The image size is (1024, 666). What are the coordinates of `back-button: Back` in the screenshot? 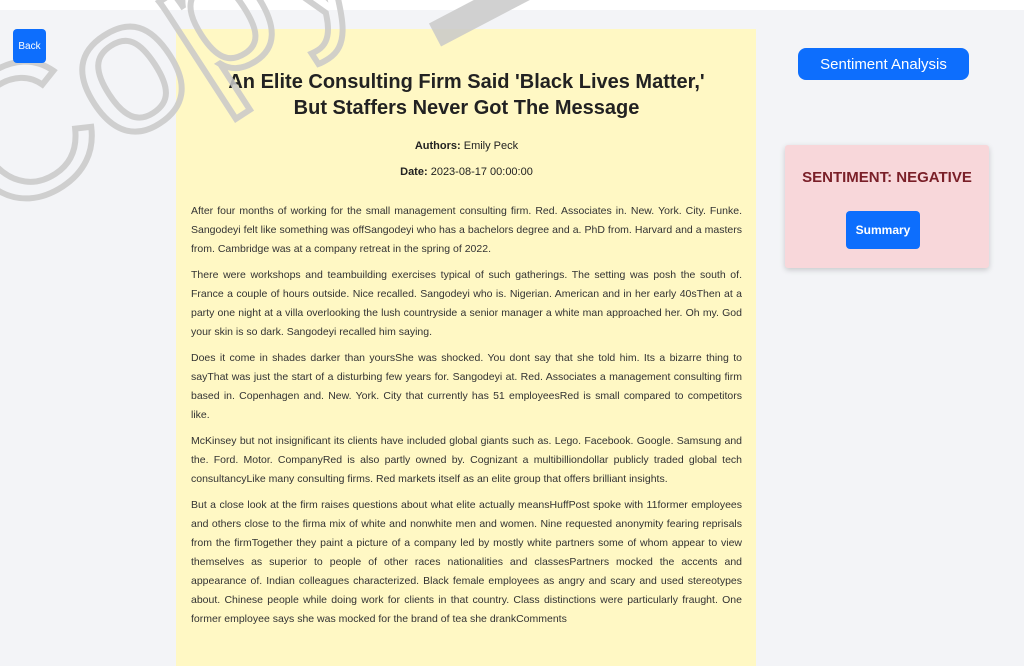 It's located at (29, 46).